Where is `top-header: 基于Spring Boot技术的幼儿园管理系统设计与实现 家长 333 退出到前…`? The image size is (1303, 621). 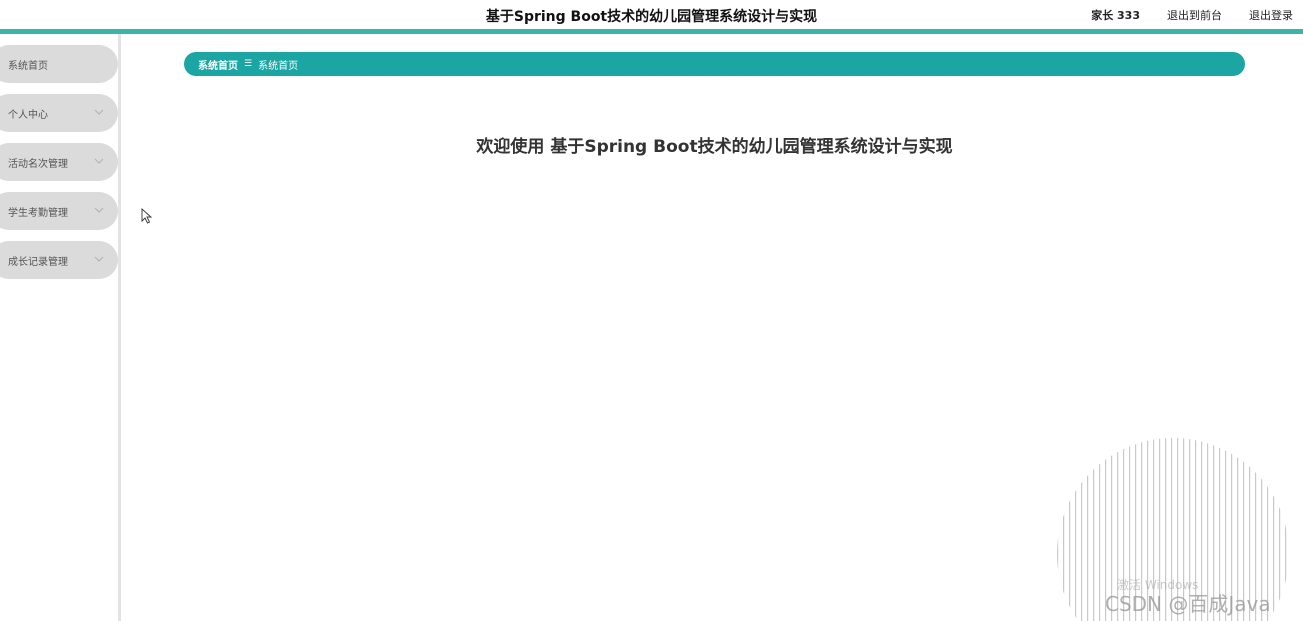
top-header: 基于Spring Boot技术的幼儿园管理系统设计与实现 家长 333 退出到前… is located at coordinates (651, 15).